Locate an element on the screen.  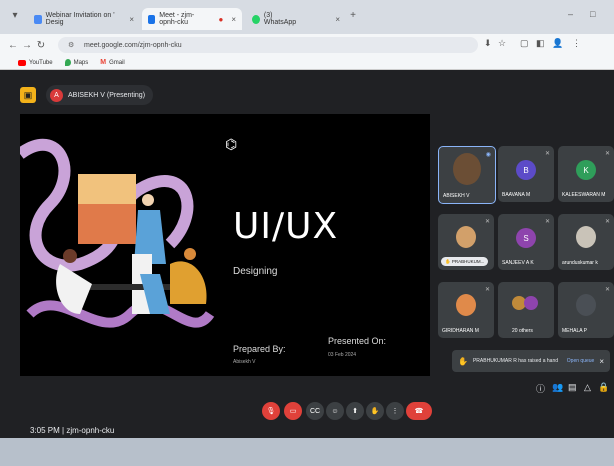
participant-tile: ✕ arunduskumar k is located at coordinates (586, 242).